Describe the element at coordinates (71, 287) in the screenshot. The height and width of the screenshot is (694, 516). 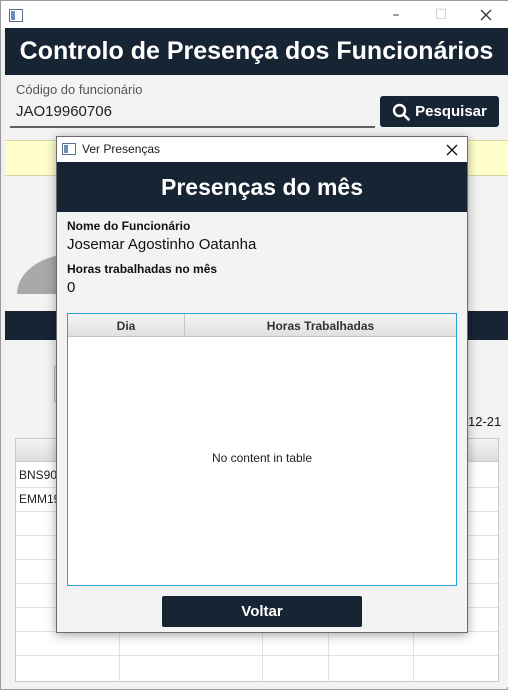
I see `hours-value: 0` at that location.